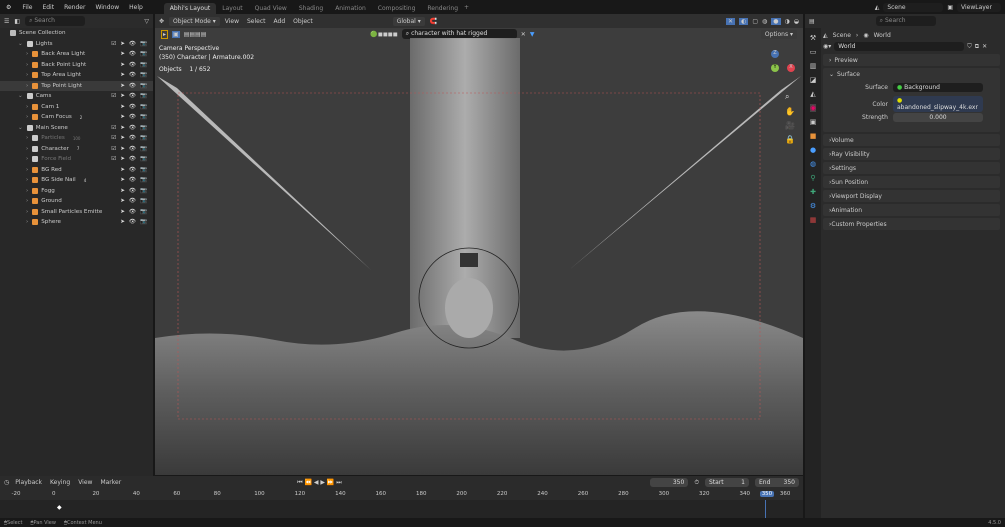 The image size is (1005, 527). Describe the element at coordinates (911, 210) in the screenshot. I see `section-animation: › Animation` at that location.